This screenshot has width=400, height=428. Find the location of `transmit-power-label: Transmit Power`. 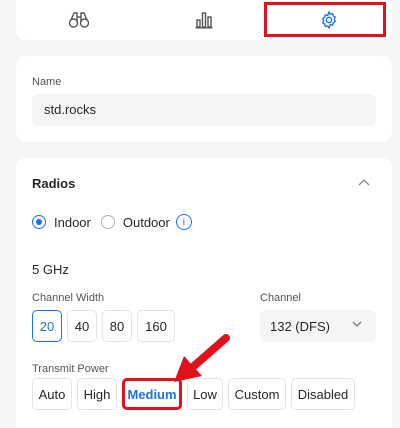

transmit-power-label: Transmit Power is located at coordinates (70, 369).